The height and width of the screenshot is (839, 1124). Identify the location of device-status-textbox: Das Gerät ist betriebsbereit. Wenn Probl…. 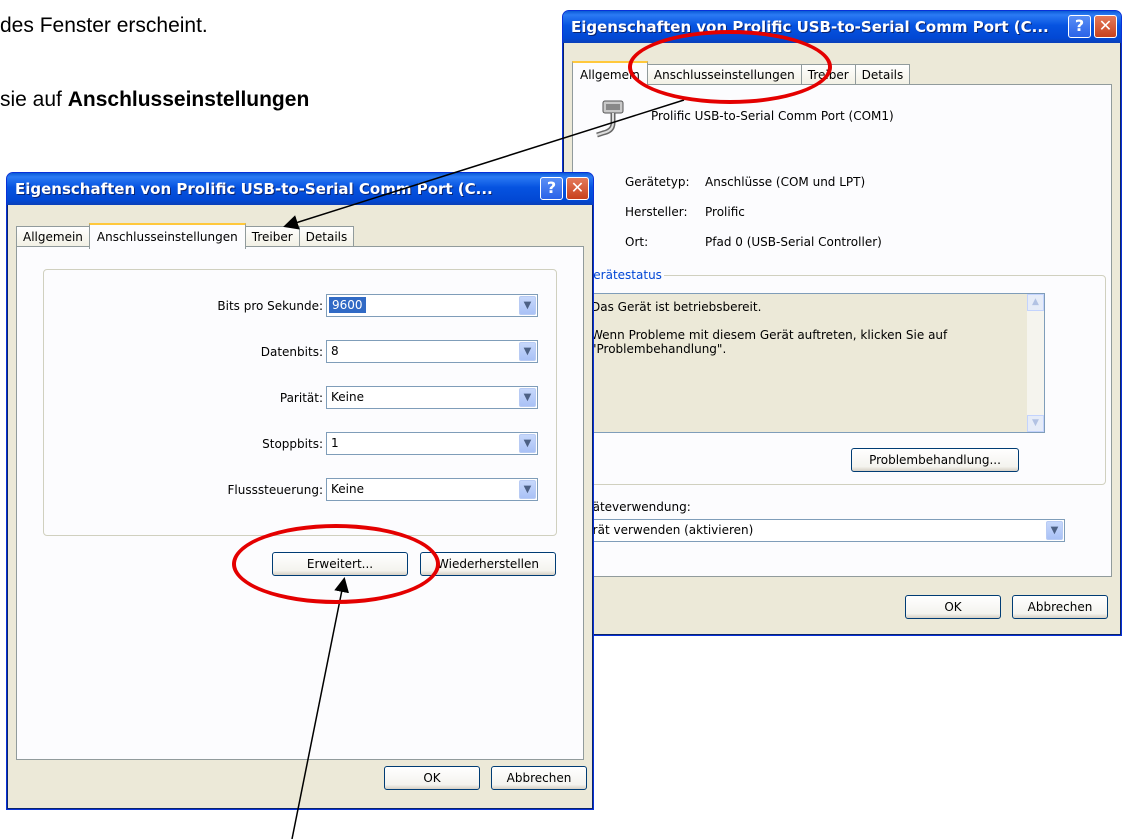
(816, 363).